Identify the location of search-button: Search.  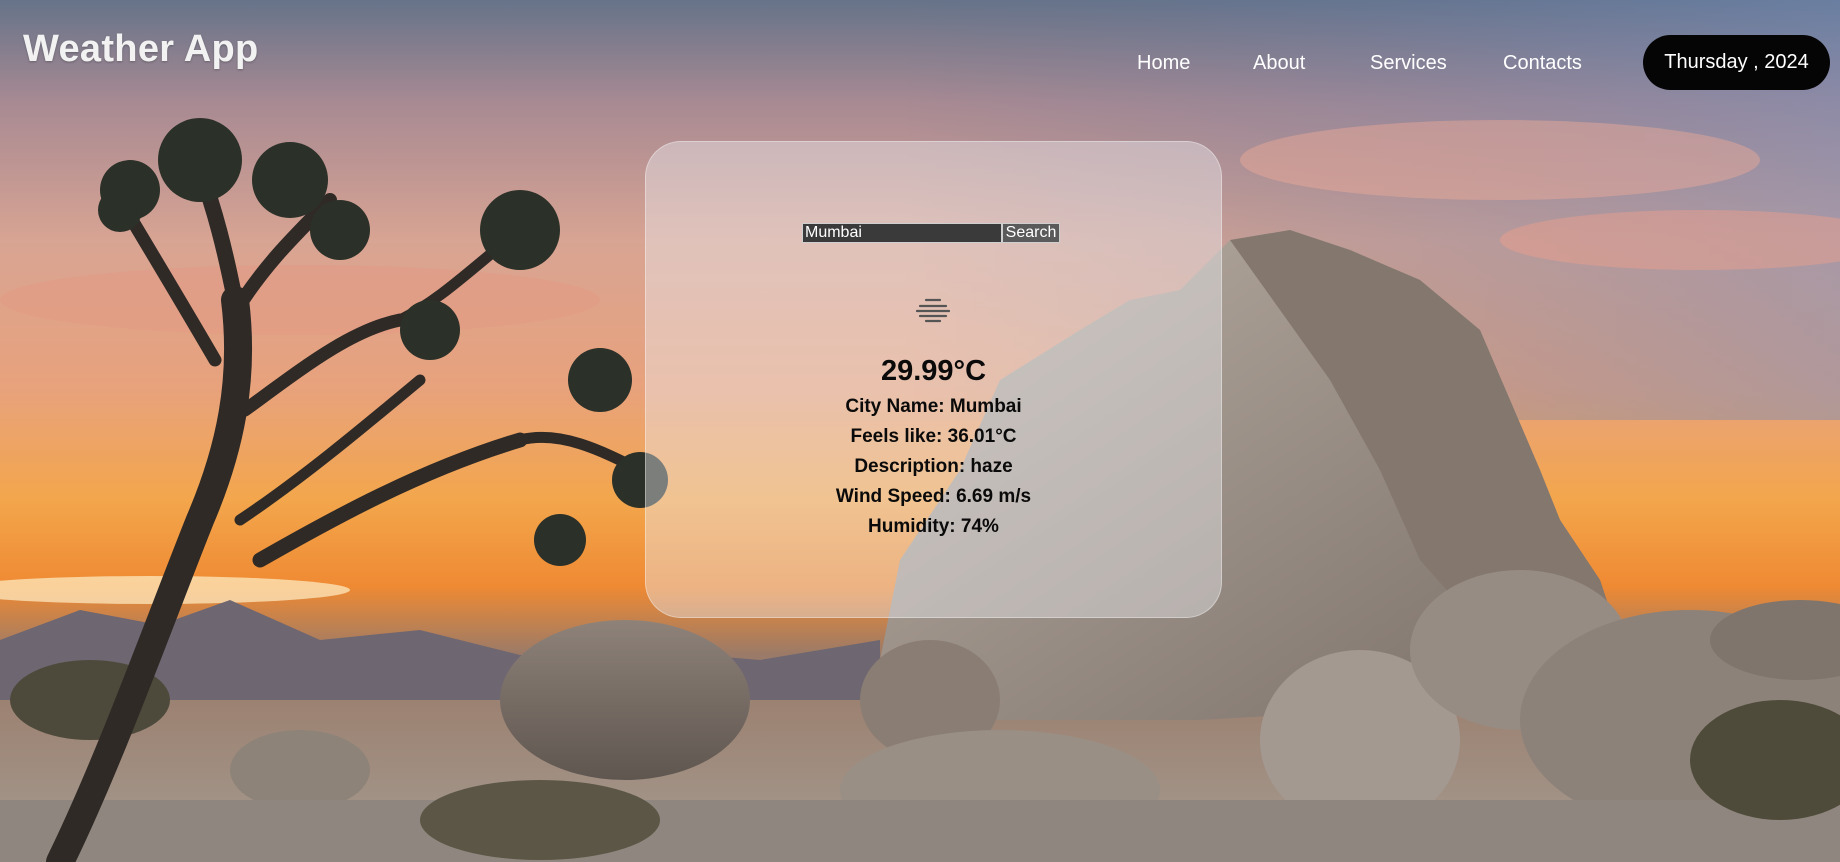
(1031, 233).